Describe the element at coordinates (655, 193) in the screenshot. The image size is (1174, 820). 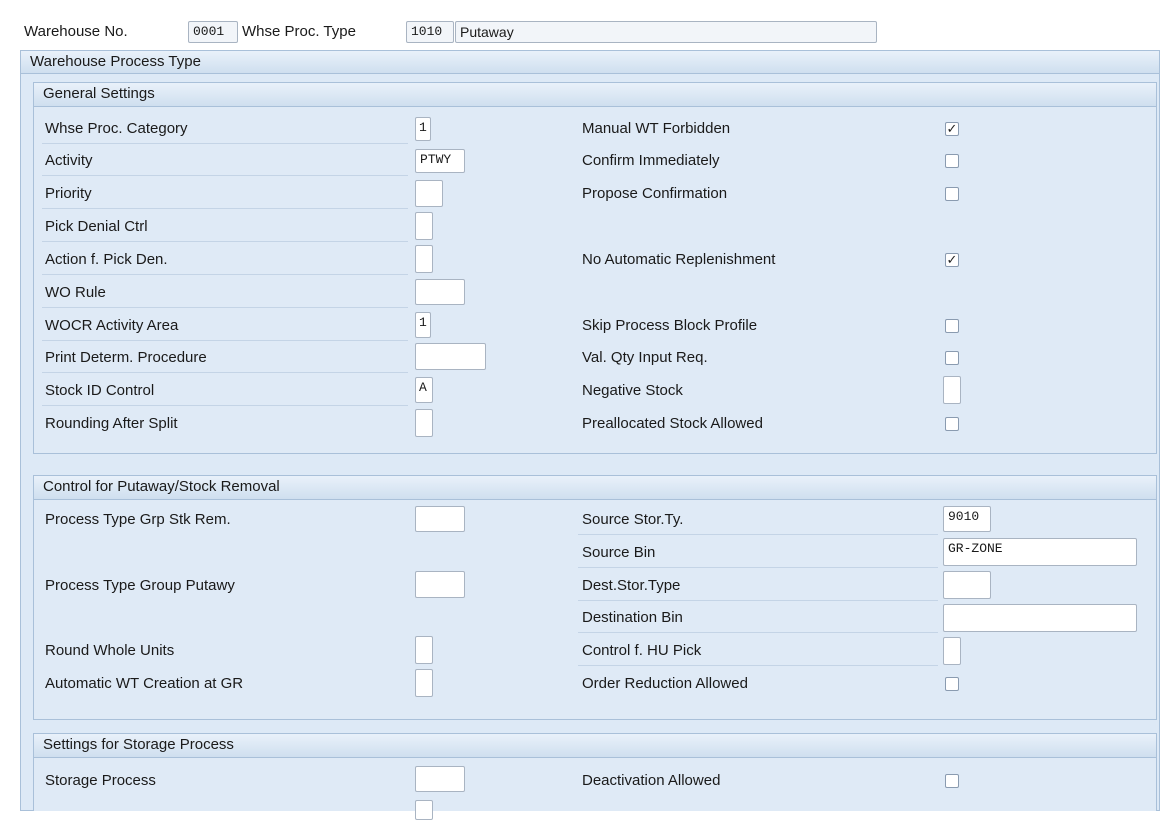
I see `propose-confirmation-label: Propose Confirmation` at that location.